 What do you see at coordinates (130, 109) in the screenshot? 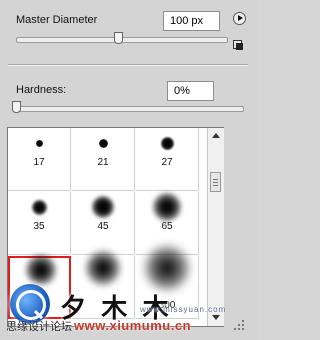
I see `hardness-slider-track` at bounding box center [130, 109].